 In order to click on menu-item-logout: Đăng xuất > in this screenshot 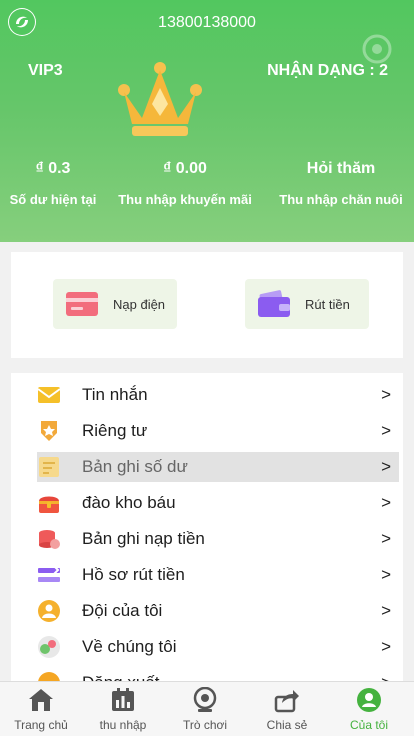, I will do `click(218, 674)`.